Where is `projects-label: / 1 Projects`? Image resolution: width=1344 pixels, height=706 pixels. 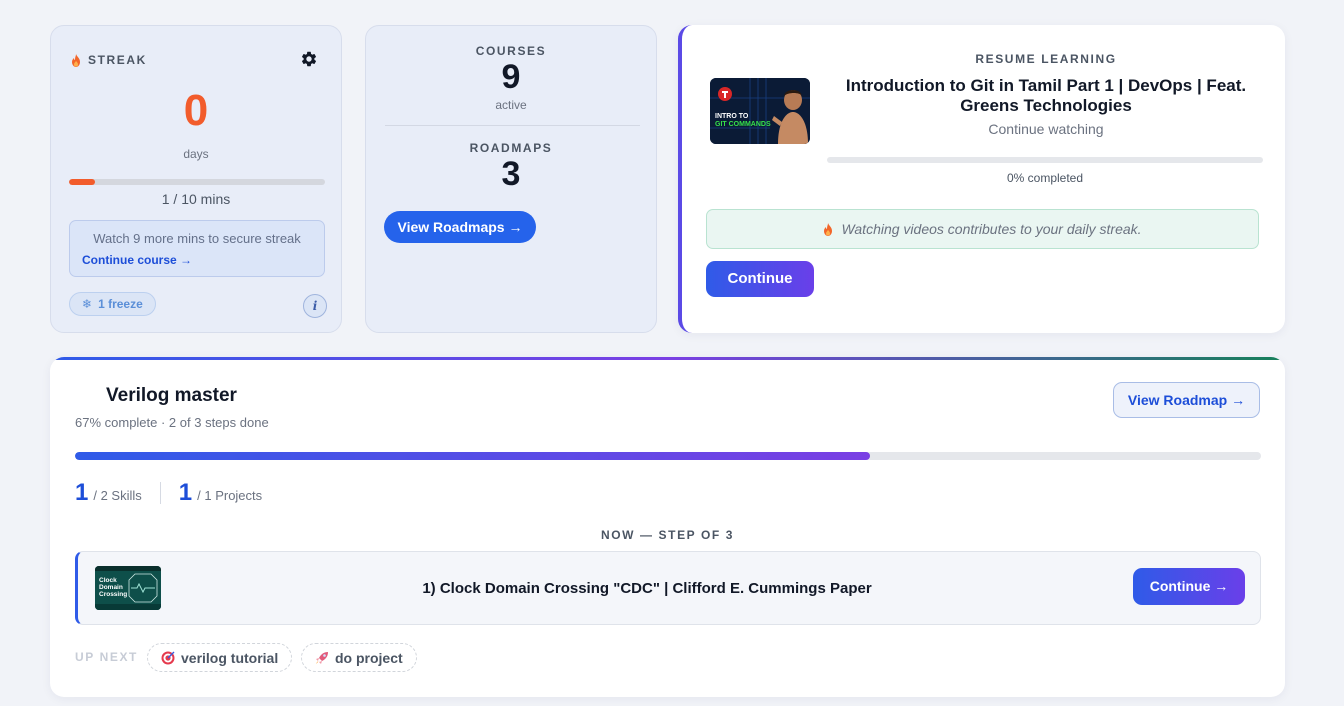
projects-label: / 1 Projects is located at coordinates (230, 495).